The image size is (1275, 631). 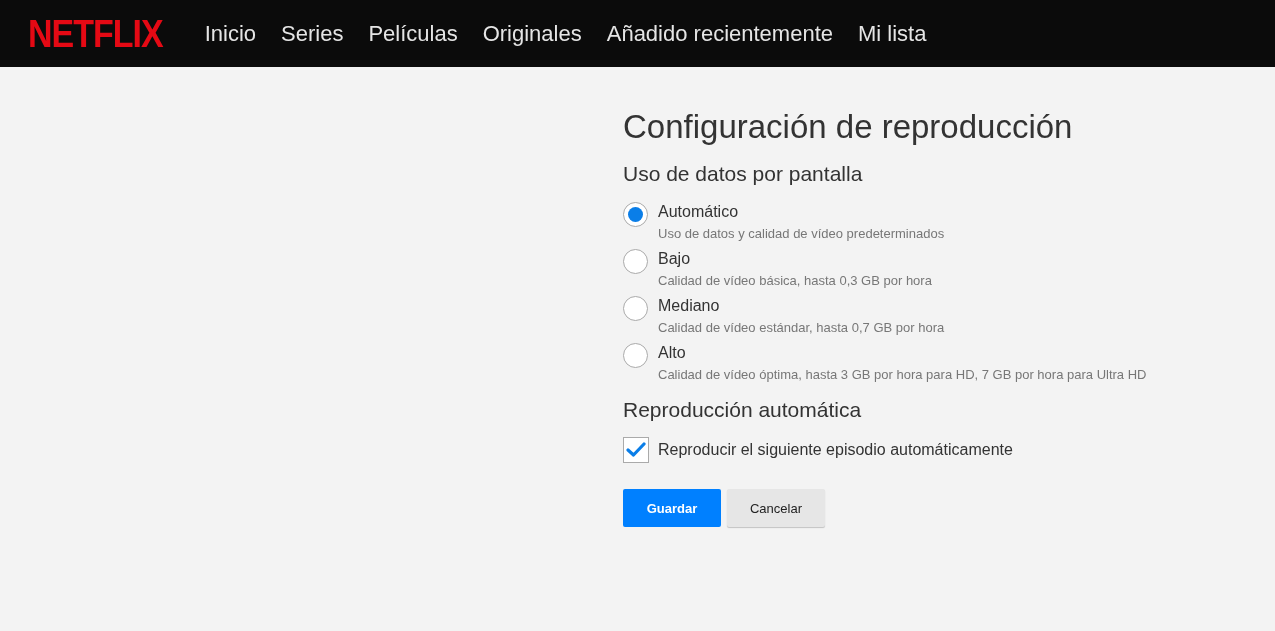 I want to click on nav-link: Series, so click(x=312, y=33).